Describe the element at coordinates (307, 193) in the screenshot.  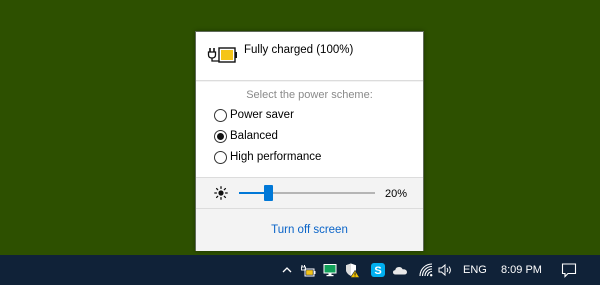
I see `brightness-slider` at that location.